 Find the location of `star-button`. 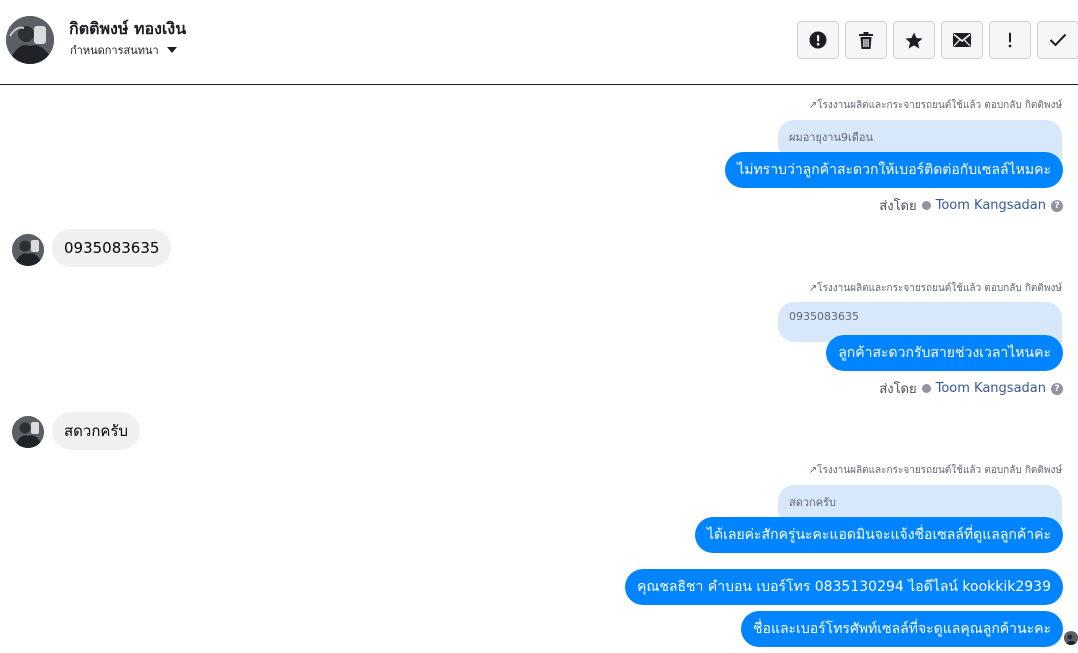

star-button is located at coordinates (914, 40).